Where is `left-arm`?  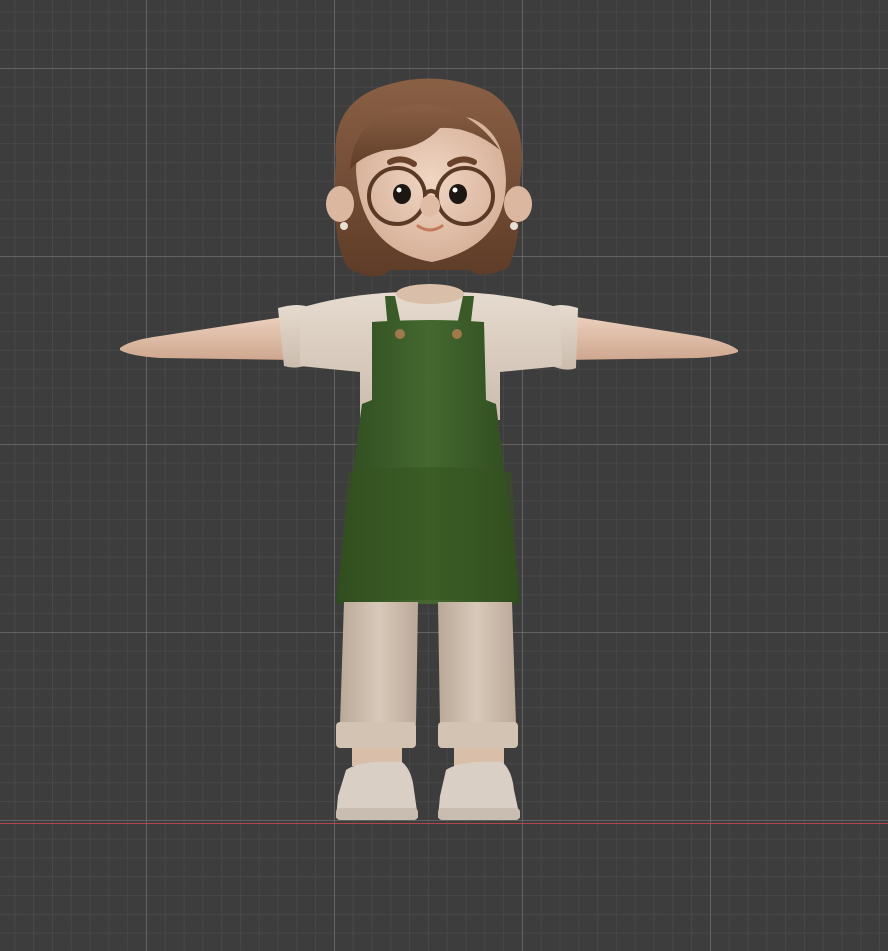
left-arm is located at coordinates (215, 336).